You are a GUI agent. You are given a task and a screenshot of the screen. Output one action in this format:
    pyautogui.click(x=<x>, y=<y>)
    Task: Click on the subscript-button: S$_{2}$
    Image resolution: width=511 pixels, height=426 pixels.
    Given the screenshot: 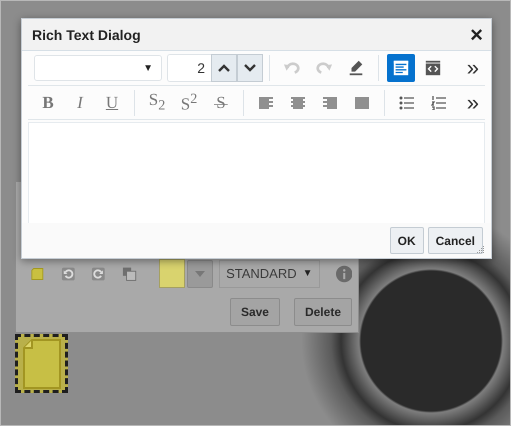 What is the action you would take?
    pyautogui.click(x=157, y=102)
    